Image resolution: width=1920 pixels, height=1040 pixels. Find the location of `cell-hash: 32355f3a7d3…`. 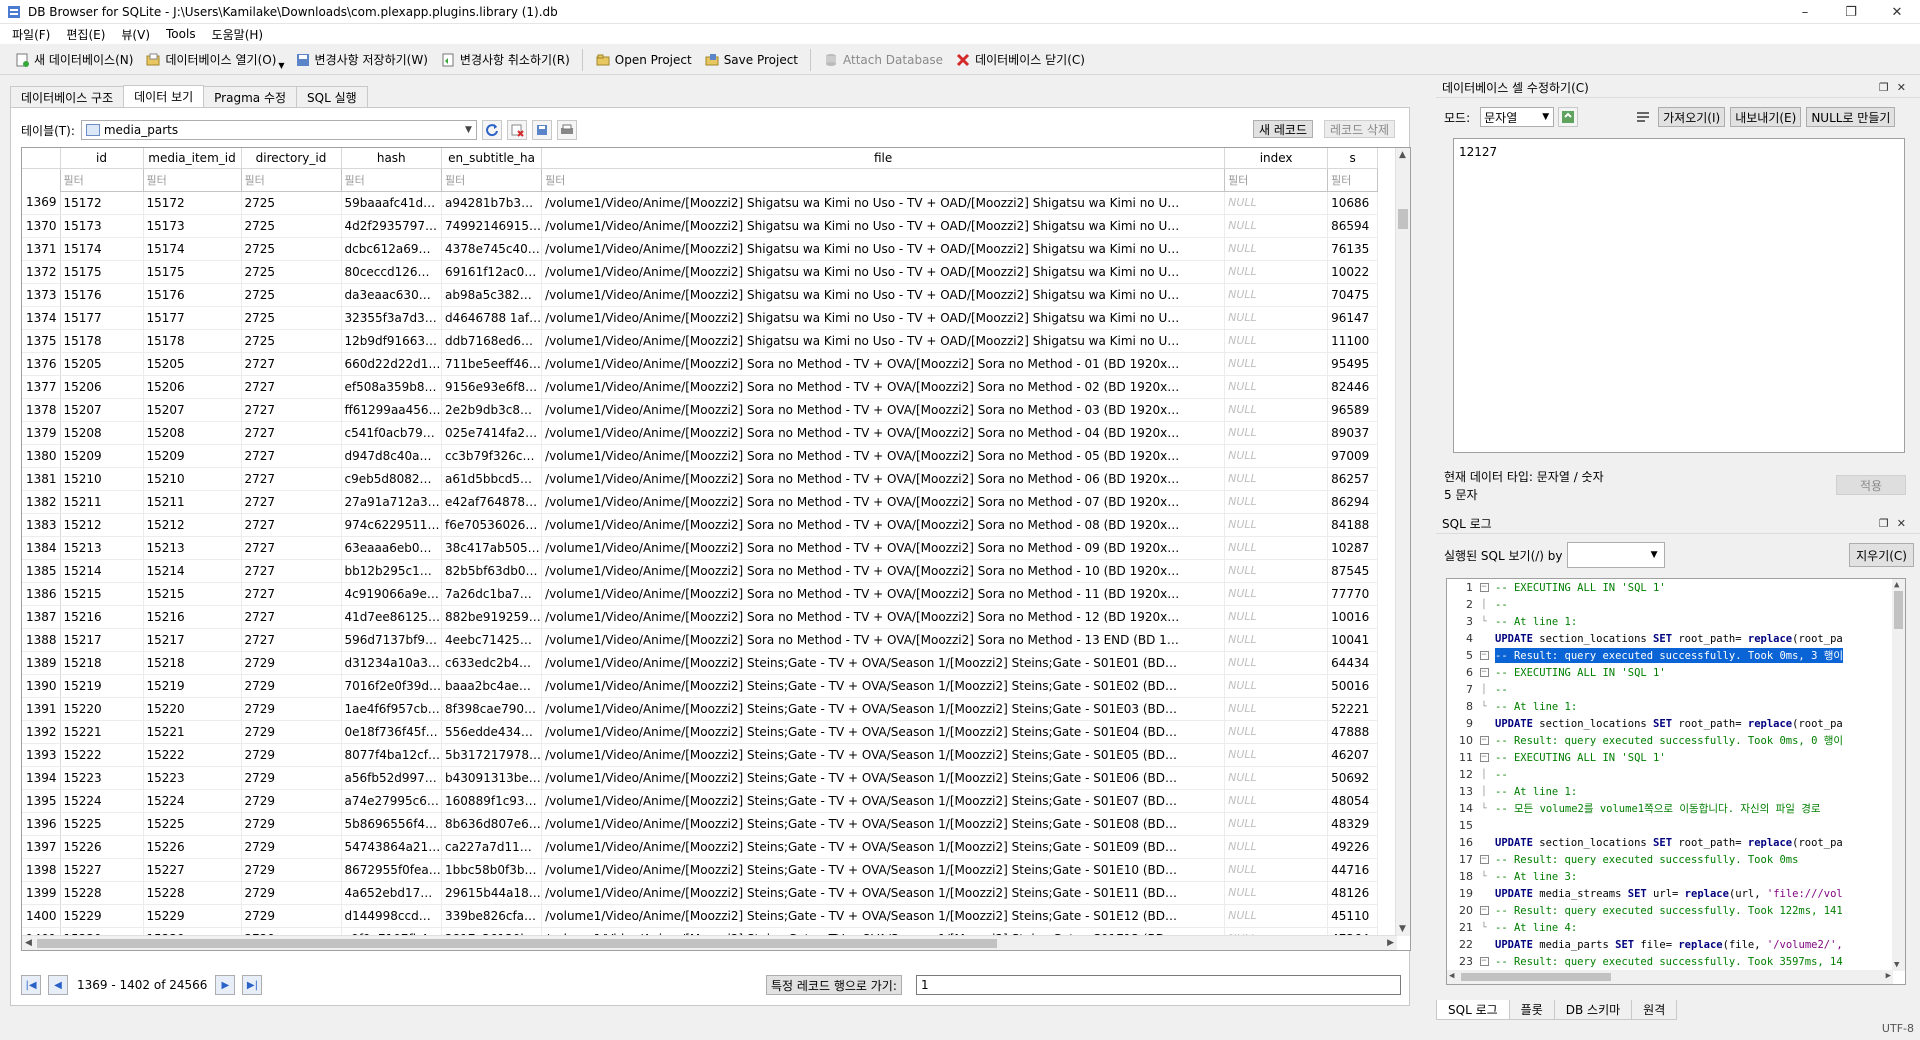

cell-hash: 32355f3a7d3… is located at coordinates (392, 318).